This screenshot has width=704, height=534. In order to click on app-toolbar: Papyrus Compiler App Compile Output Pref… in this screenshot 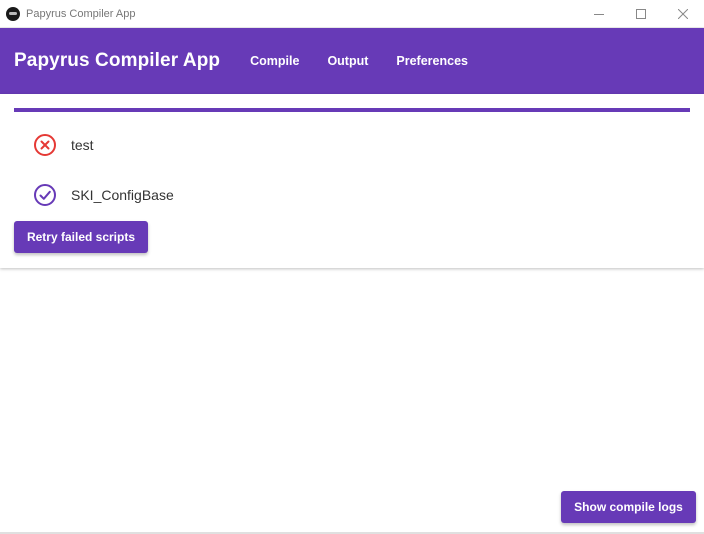, I will do `click(352, 61)`.